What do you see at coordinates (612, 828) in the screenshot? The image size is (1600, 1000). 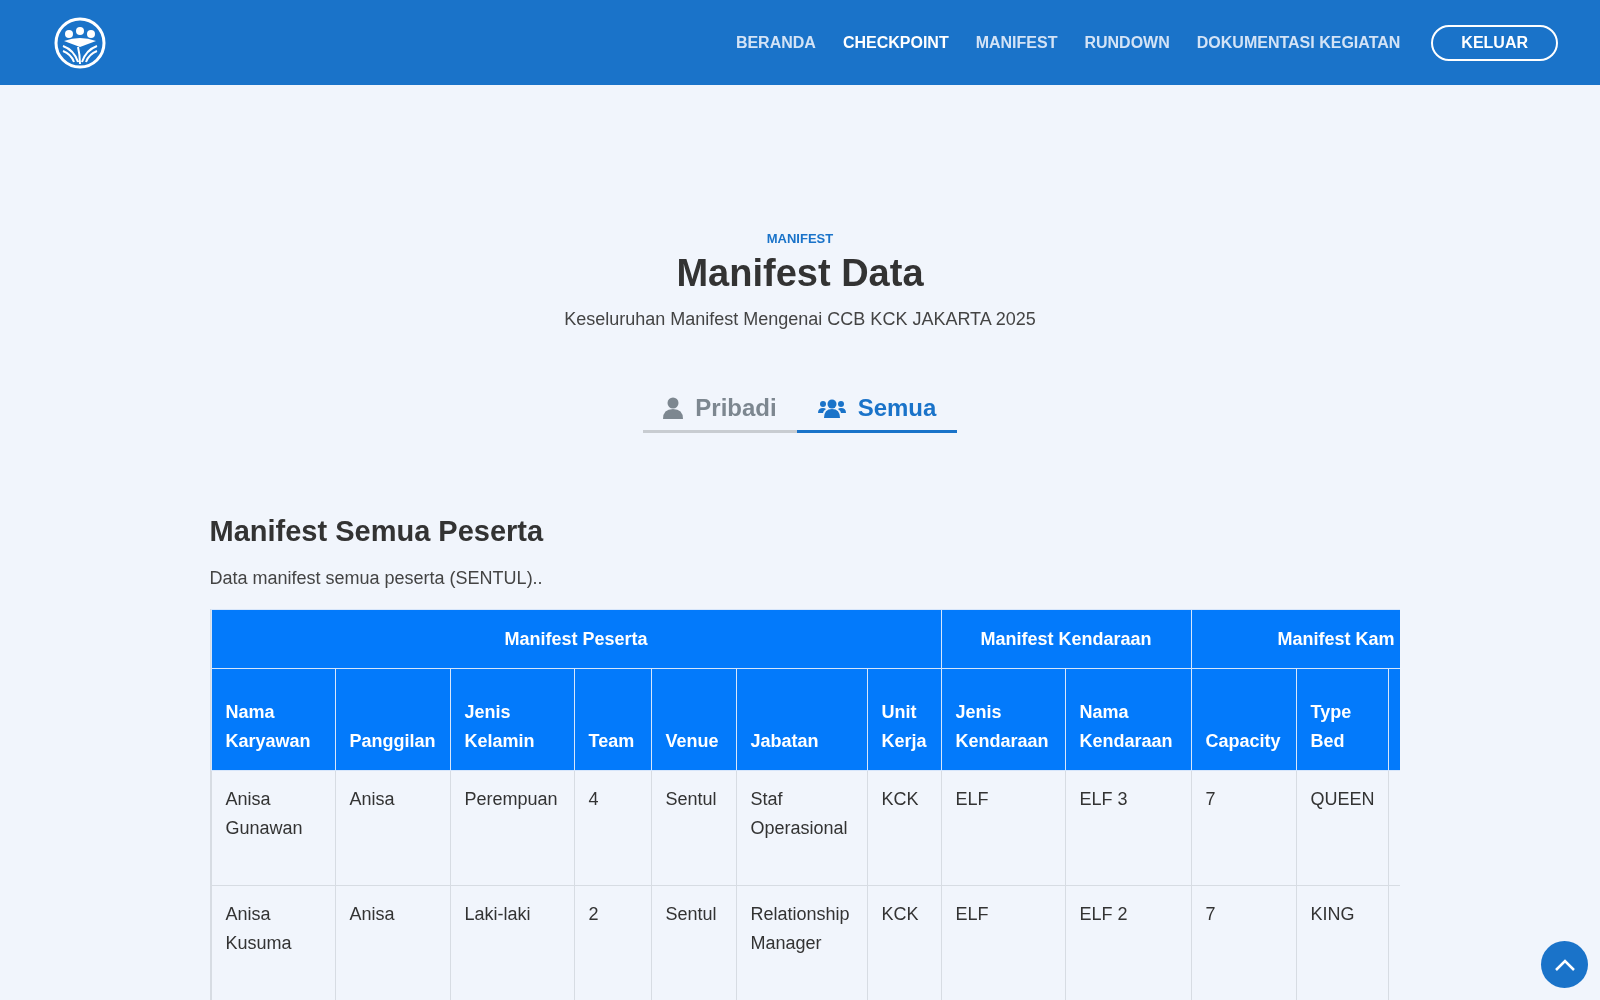 I see `table-cell: 4` at bounding box center [612, 828].